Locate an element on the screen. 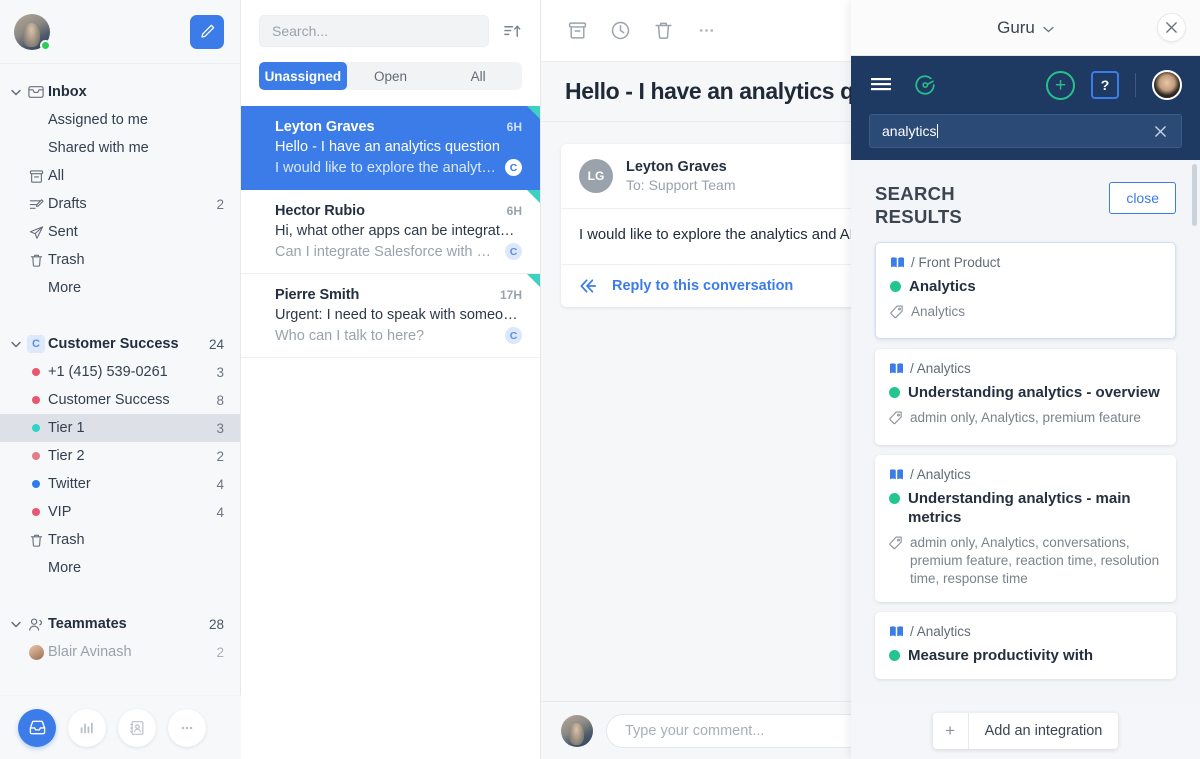  sidebar-item-tier-2: Tier 2 2 is located at coordinates (120, 456).